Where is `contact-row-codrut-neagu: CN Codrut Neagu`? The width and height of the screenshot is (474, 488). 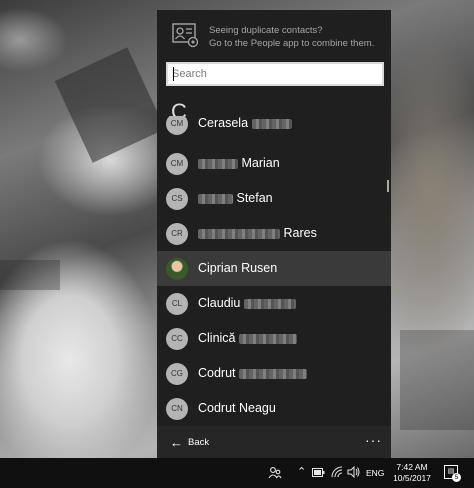 contact-row-codrut-neagu: CN Codrut Neagu is located at coordinates (274, 406).